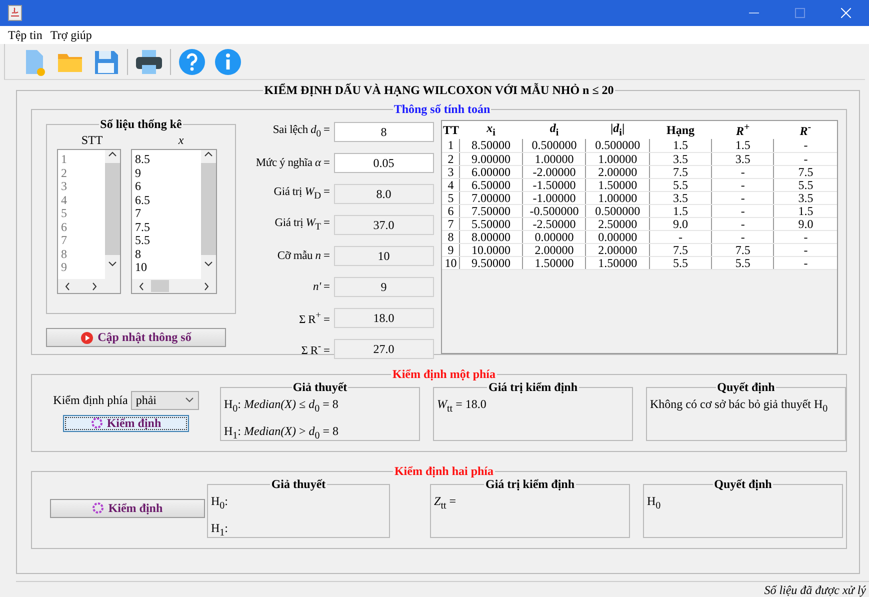 This screenshot has width=869, height=597. What do you see at coordinates (451, 158) in the screenshot?
I see `table-cell: 2` at bounding box center [451, 158].